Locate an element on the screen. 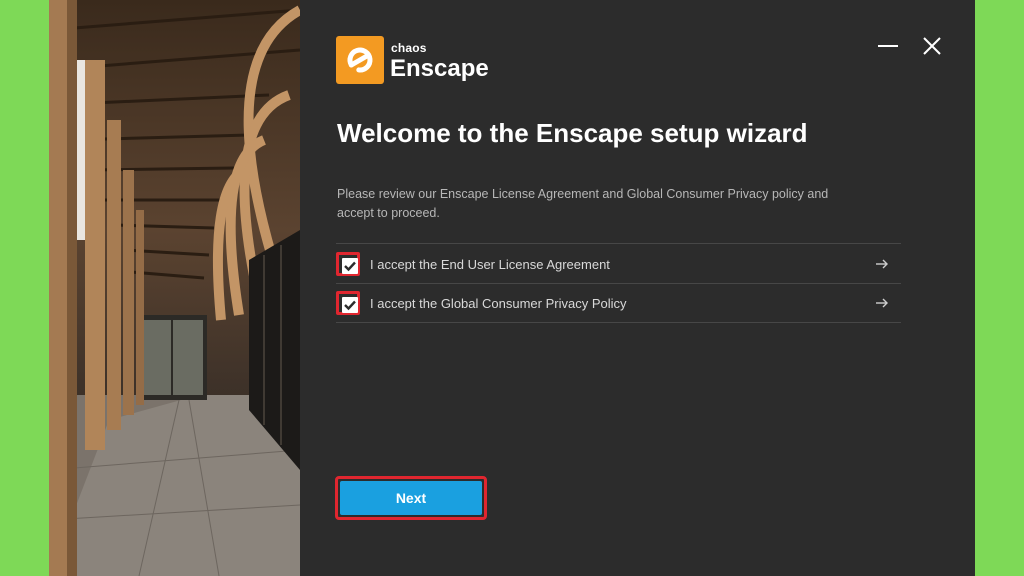 Image resolution: width=1024 pixels, height=576 pixels. product-name: Enscape is located at coordinates (439, 68).